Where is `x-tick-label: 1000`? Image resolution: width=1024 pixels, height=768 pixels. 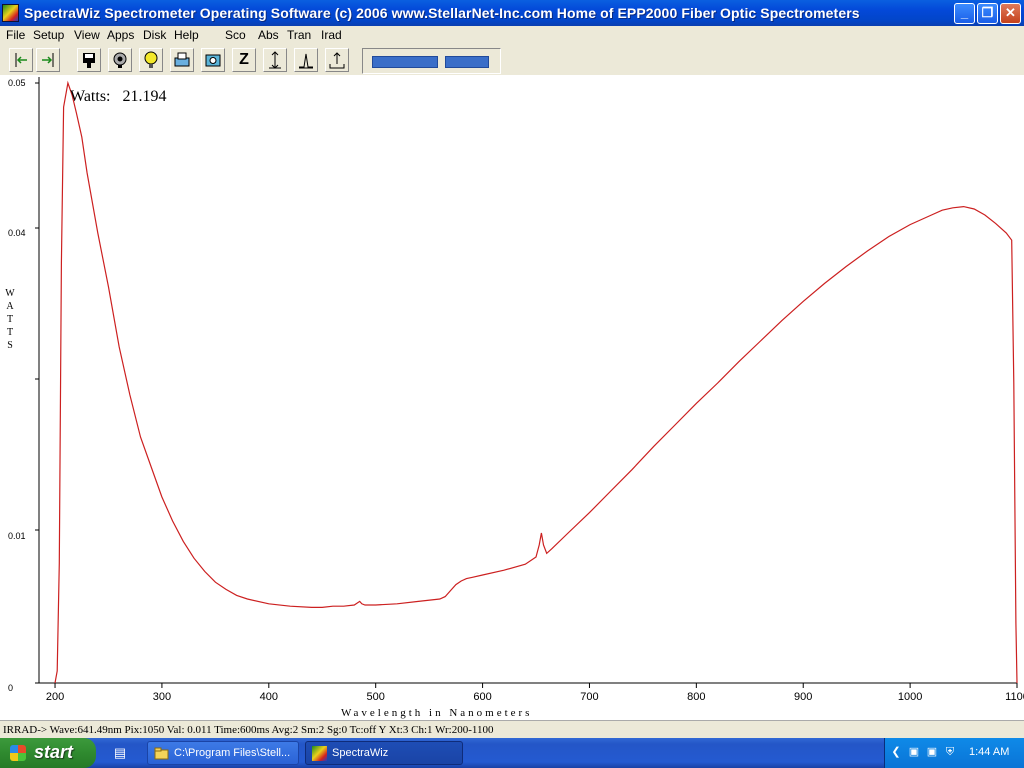
x-tick-label: 1000 is located at coordinates (910, 697).